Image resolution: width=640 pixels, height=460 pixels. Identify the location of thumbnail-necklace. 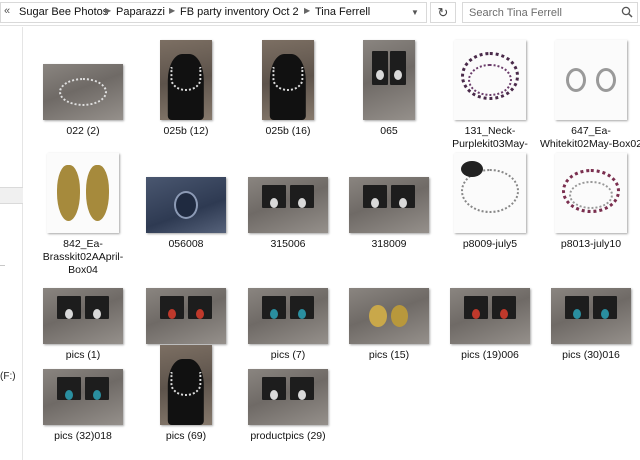
(490, 80).